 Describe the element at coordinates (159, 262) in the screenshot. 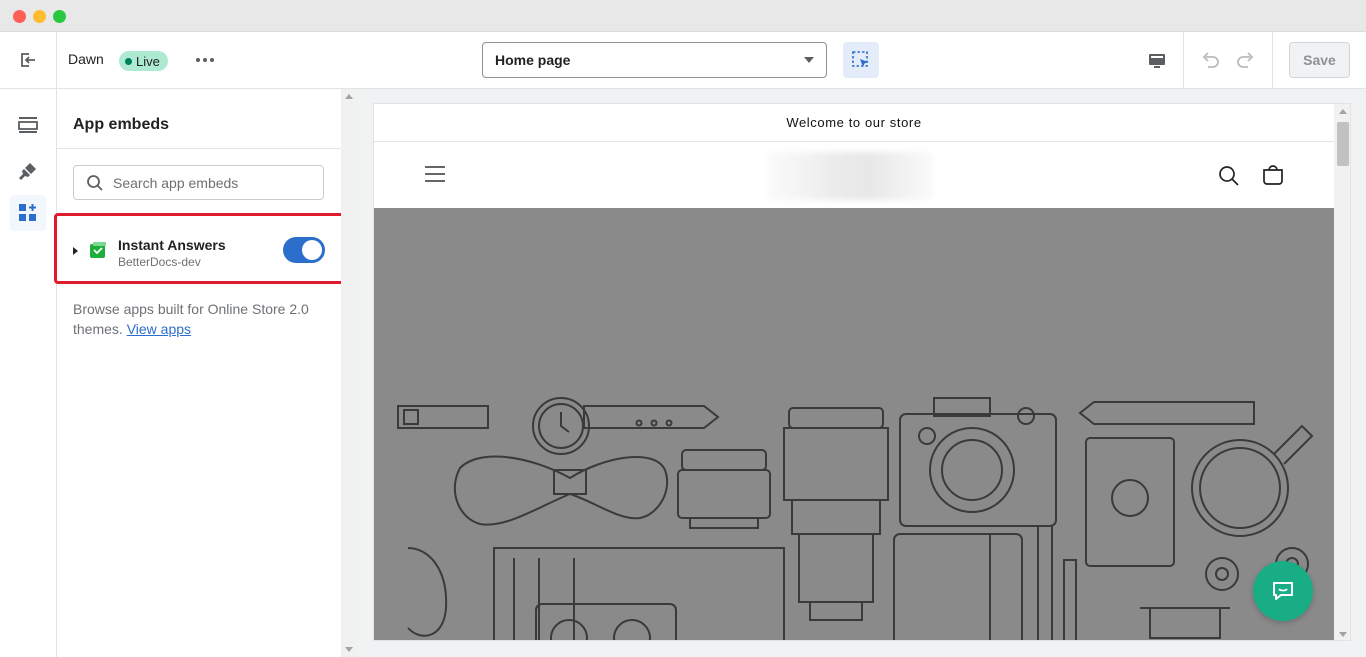

I see `app-embed-source: BetterDocs-dev` at that location.